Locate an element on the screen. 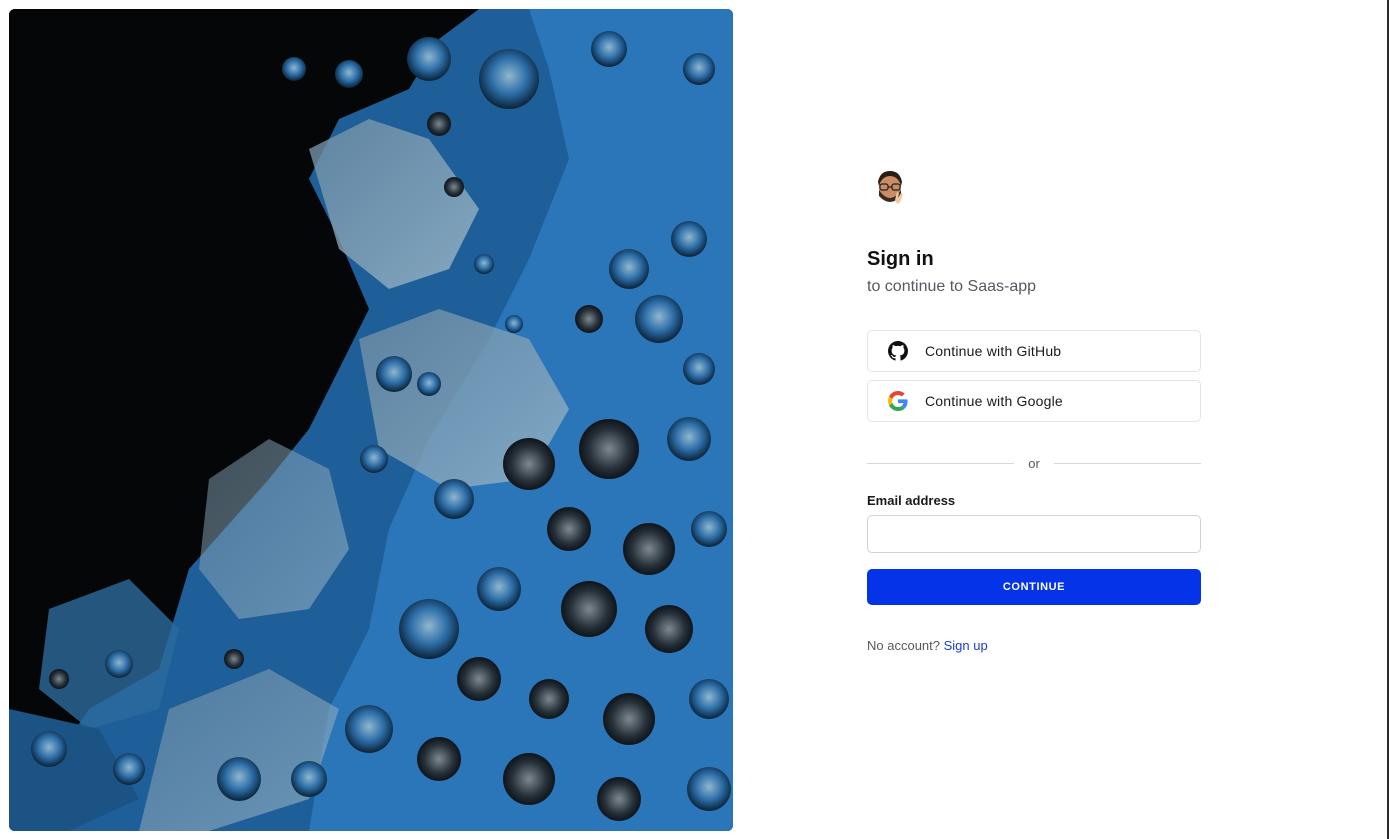 This screenshot has width=1389, height=839. page-title: Sign in is located at coordinates (900, 259).